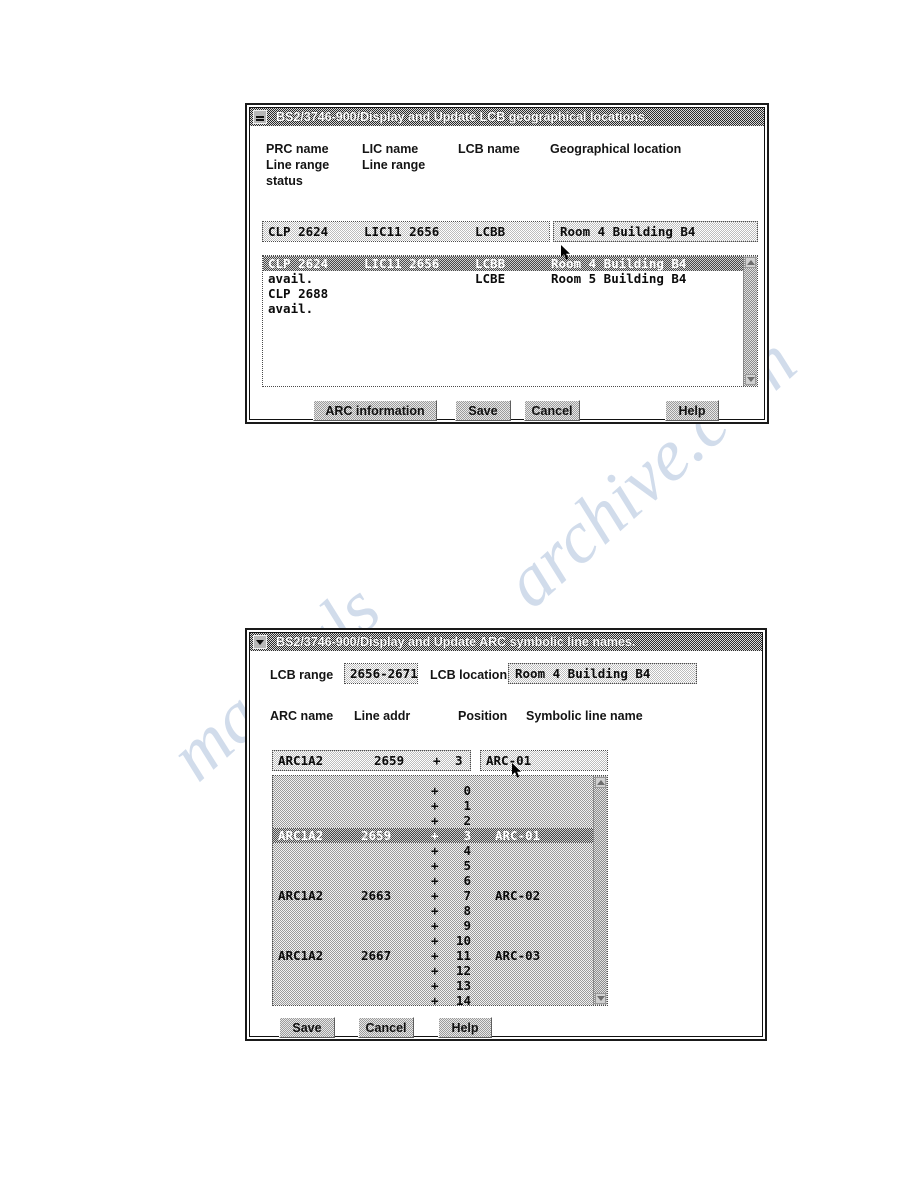 Image resolution: width=918 pixels, height=1188 pixels. Describe the element at coordinates (260, 117) in the screenshot. I see `window-menu-icon` at that location.